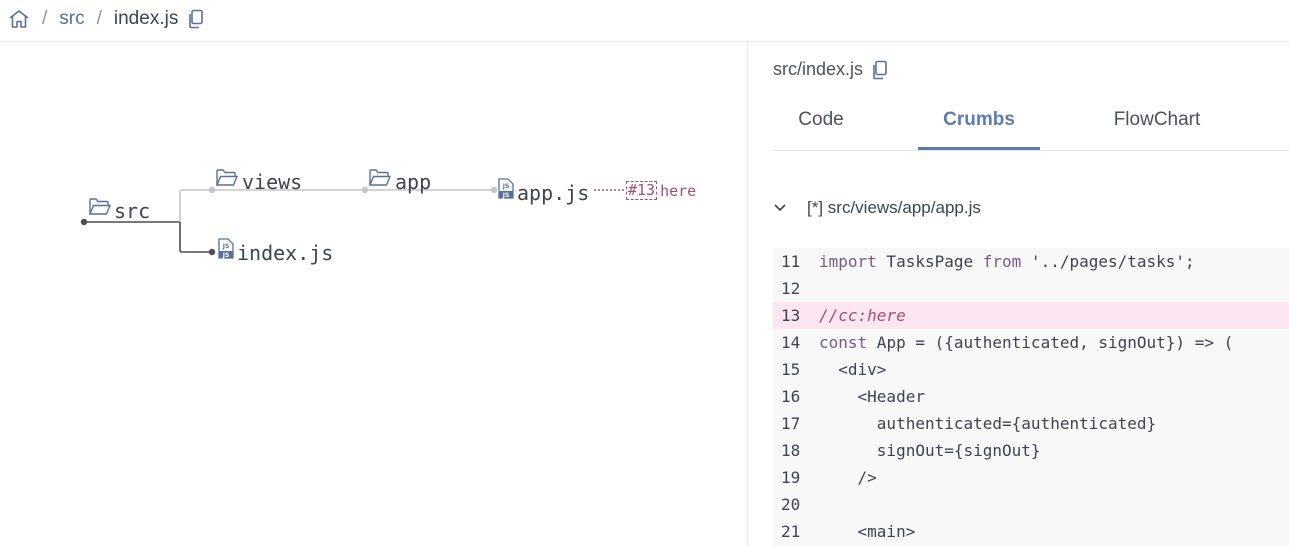  Describe the element at coordinates (791, 423) in the screenshot. I see `line-number: 17` at that location.